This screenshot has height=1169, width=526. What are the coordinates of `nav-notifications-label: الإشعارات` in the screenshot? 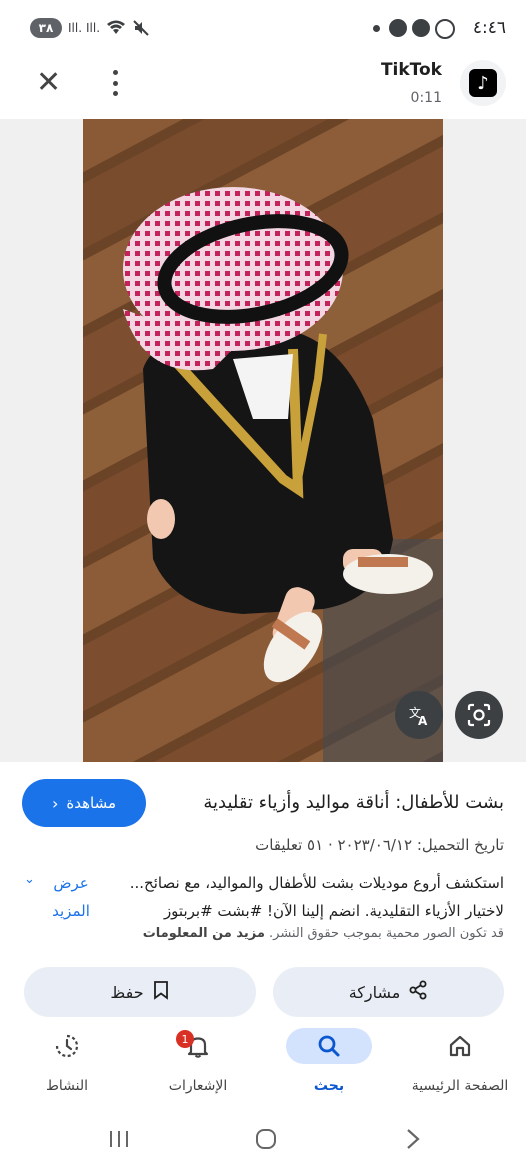 It's located at (198, 1086).